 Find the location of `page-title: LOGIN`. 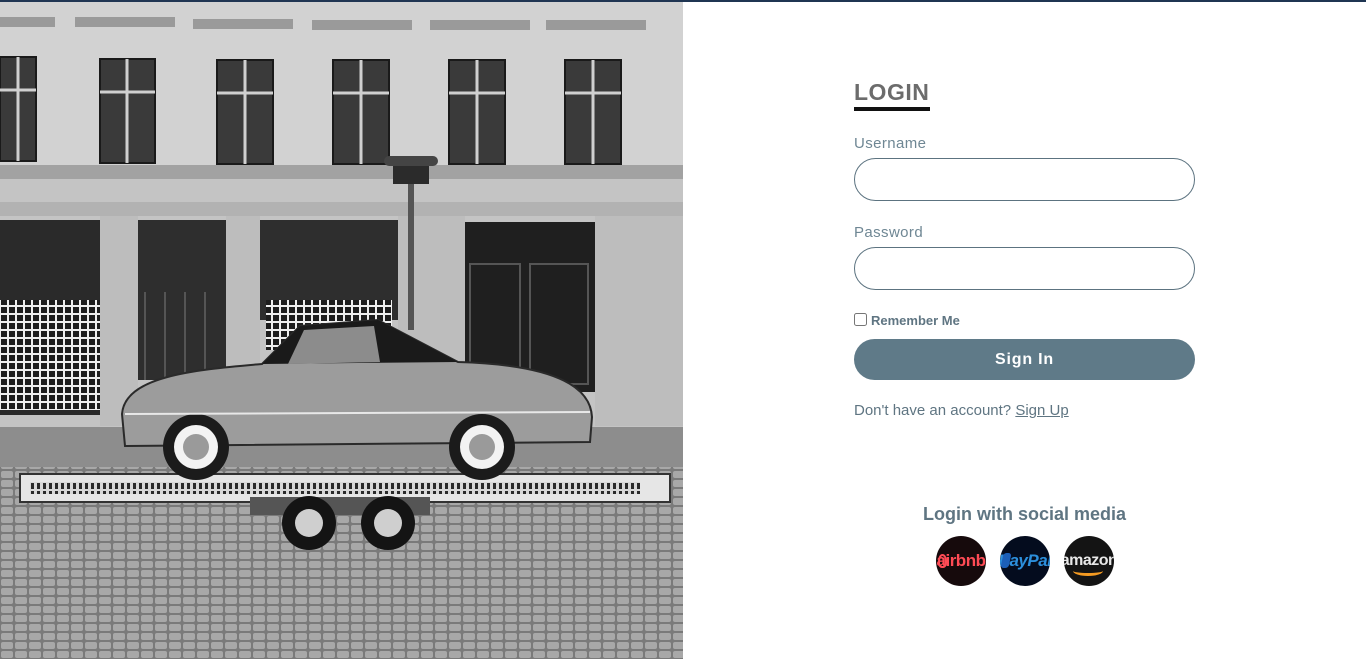

page-title: LOGIN is located at coordinates (892, 92).